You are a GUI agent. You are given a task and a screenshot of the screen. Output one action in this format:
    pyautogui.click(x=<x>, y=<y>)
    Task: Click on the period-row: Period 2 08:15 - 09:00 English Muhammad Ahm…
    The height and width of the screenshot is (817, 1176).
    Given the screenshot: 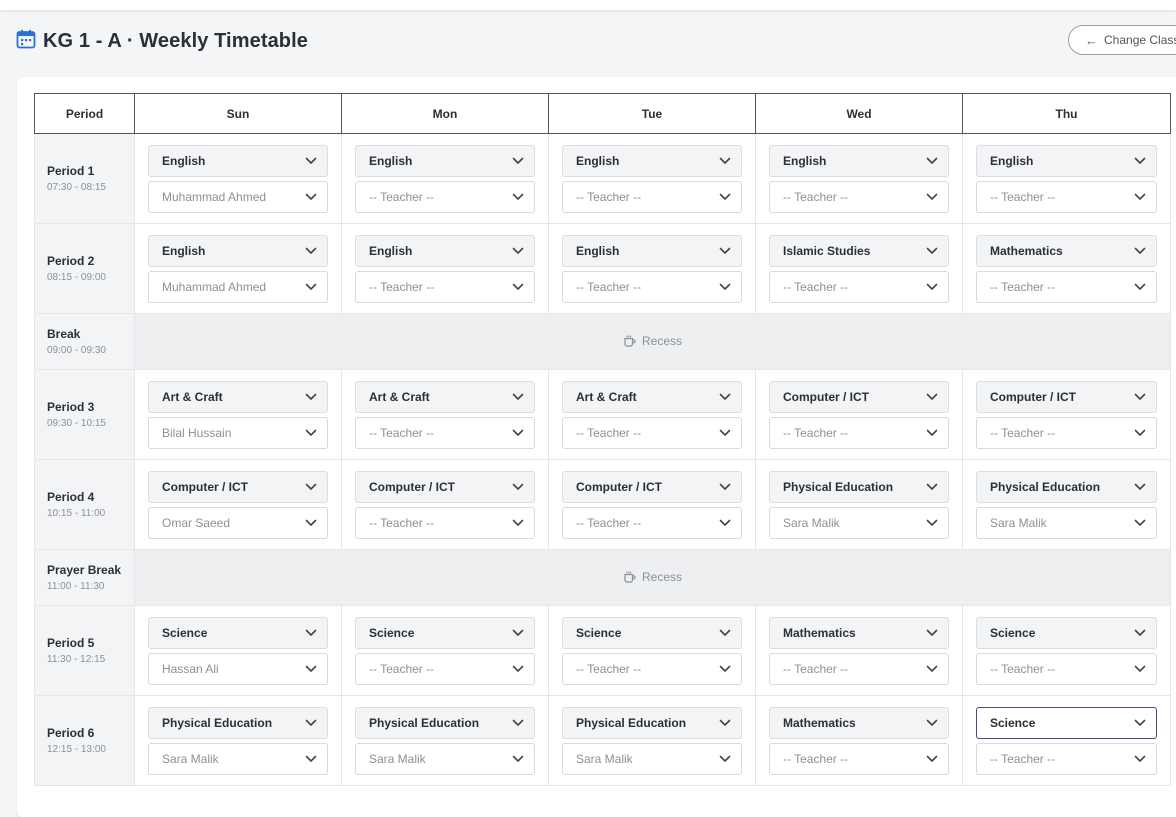 What is the action you would take?
    pyautogui.click(x=602, y=268)
    